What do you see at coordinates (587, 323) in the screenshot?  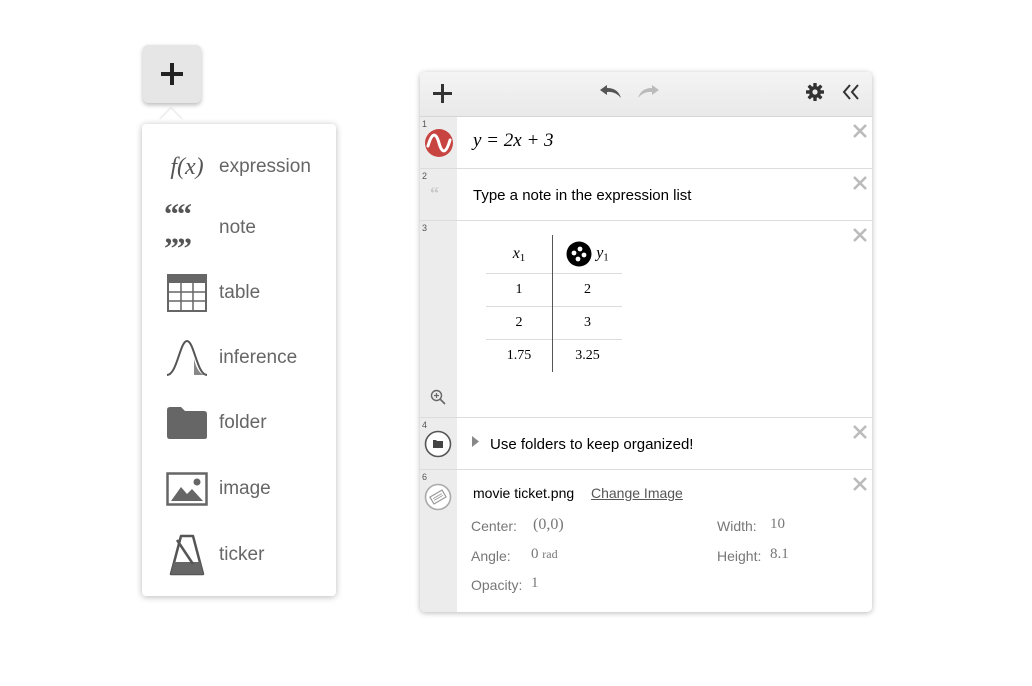 I see `table-cell: 3` at bounding box center [587, 323].